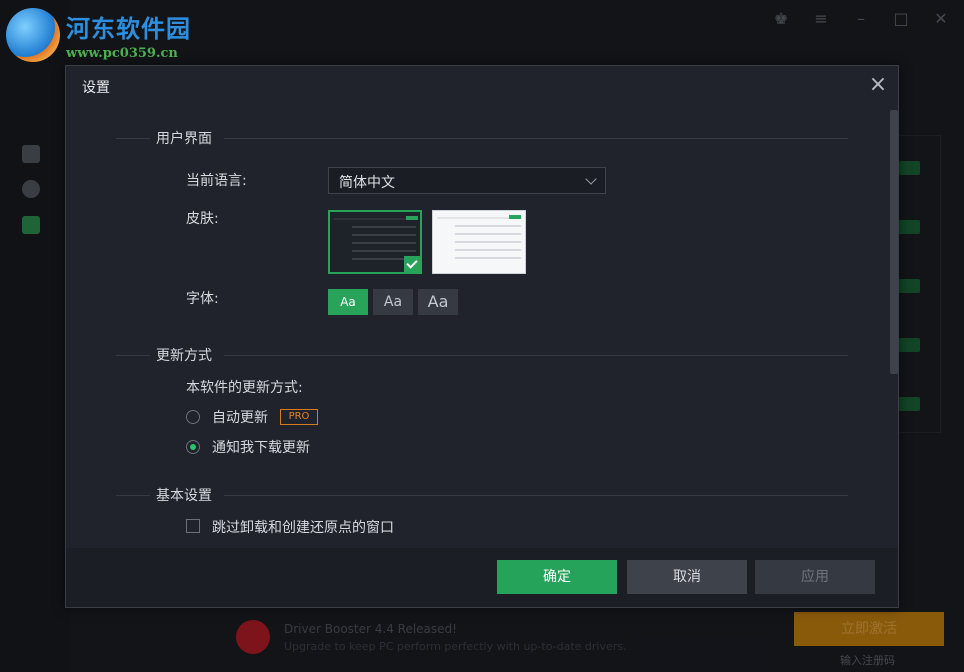 The width and height of the screenshot is (964, 672). Describe the element at coordinates (815, 577) in the screenshot. I see `apply-button: 应用` at that location.